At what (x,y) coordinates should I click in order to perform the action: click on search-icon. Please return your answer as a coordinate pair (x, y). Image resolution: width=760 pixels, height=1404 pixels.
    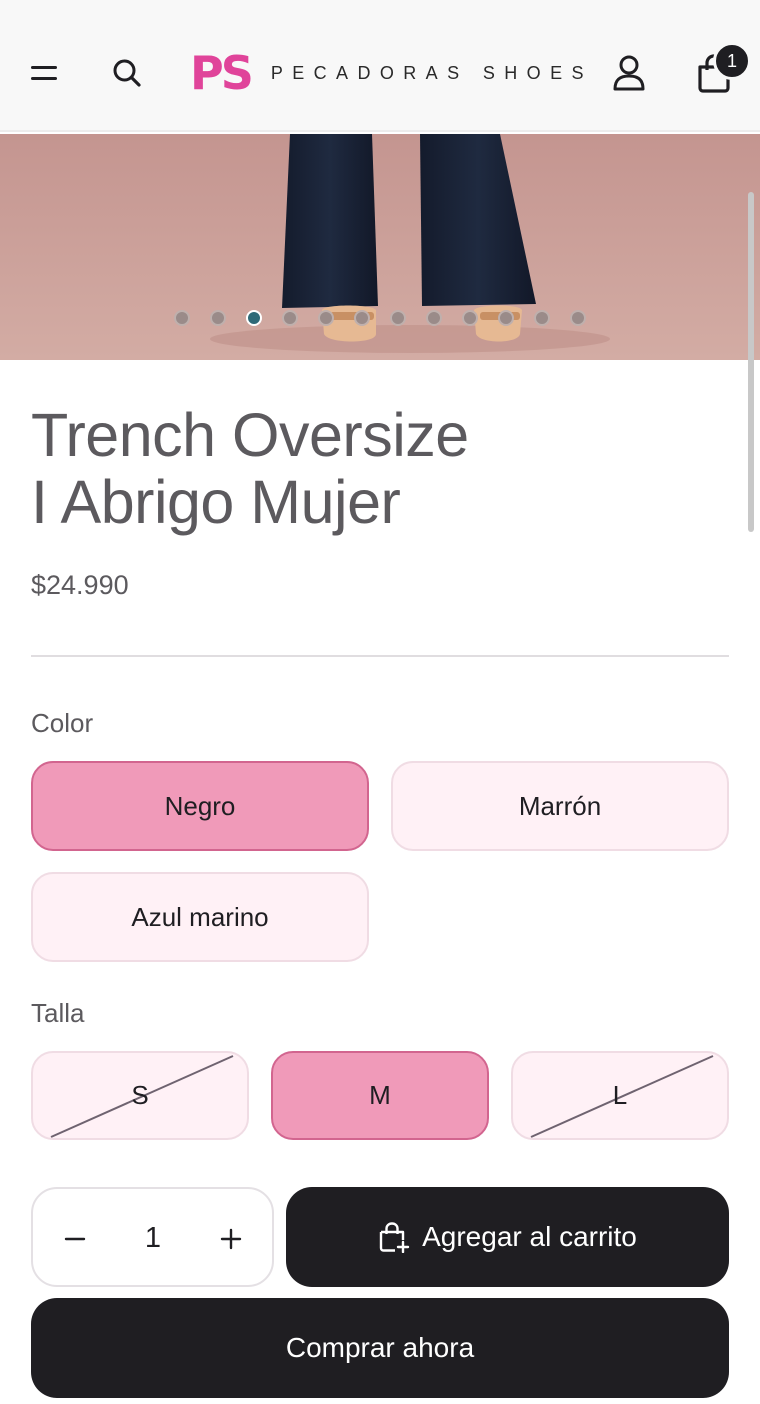
    Looking at the image, I should click on (127, 73).